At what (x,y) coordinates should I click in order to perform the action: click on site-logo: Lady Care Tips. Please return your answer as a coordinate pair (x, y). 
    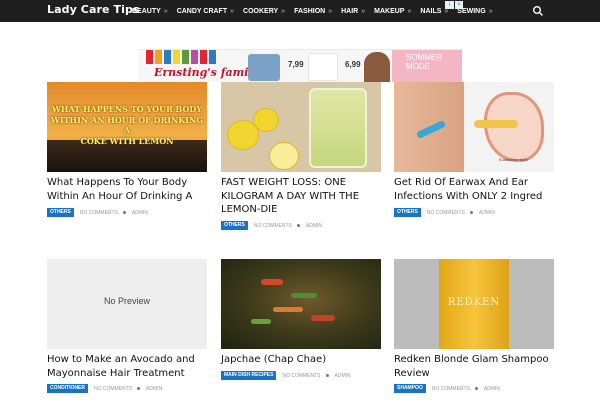
    Looking at the image, I should click on (93, 9).